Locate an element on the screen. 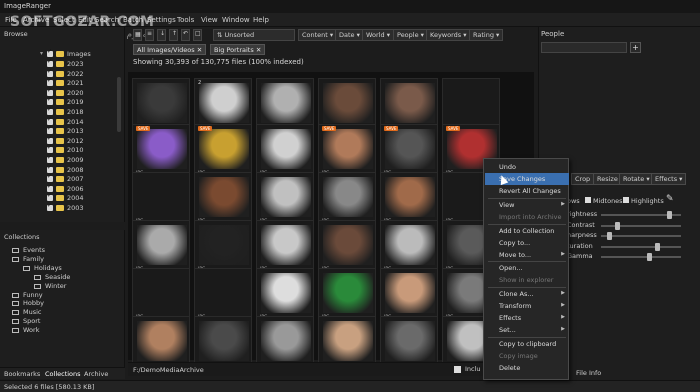  tree-row-2010: 2010 is located at coordinates (62, 149).